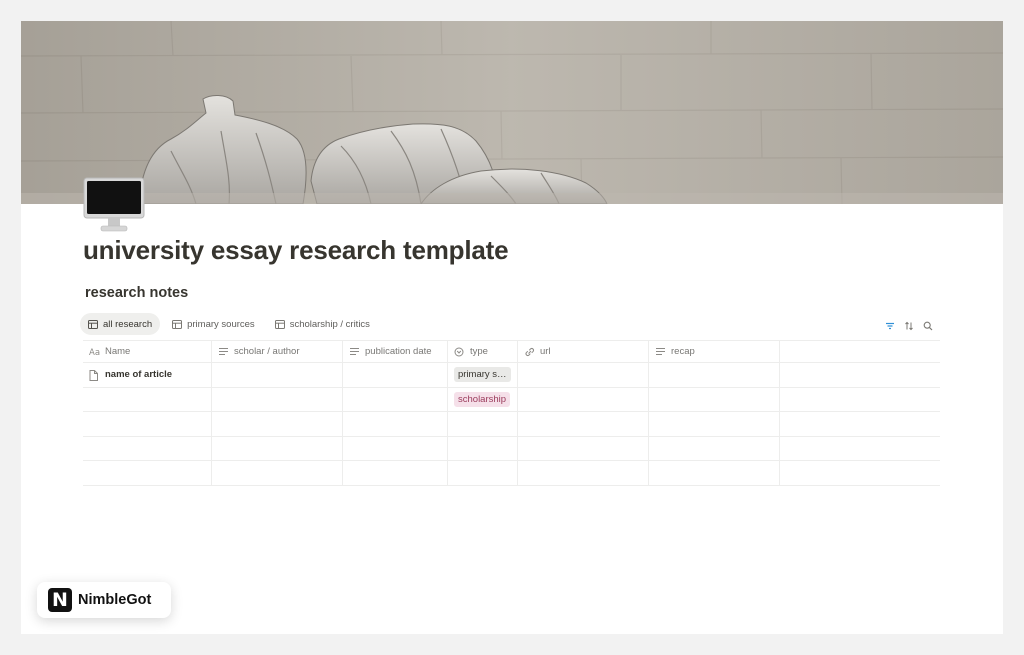  Describe the element at coordinates (395, 351) in the screenshot. I see `column-header-publication-date: publication date` at that location.